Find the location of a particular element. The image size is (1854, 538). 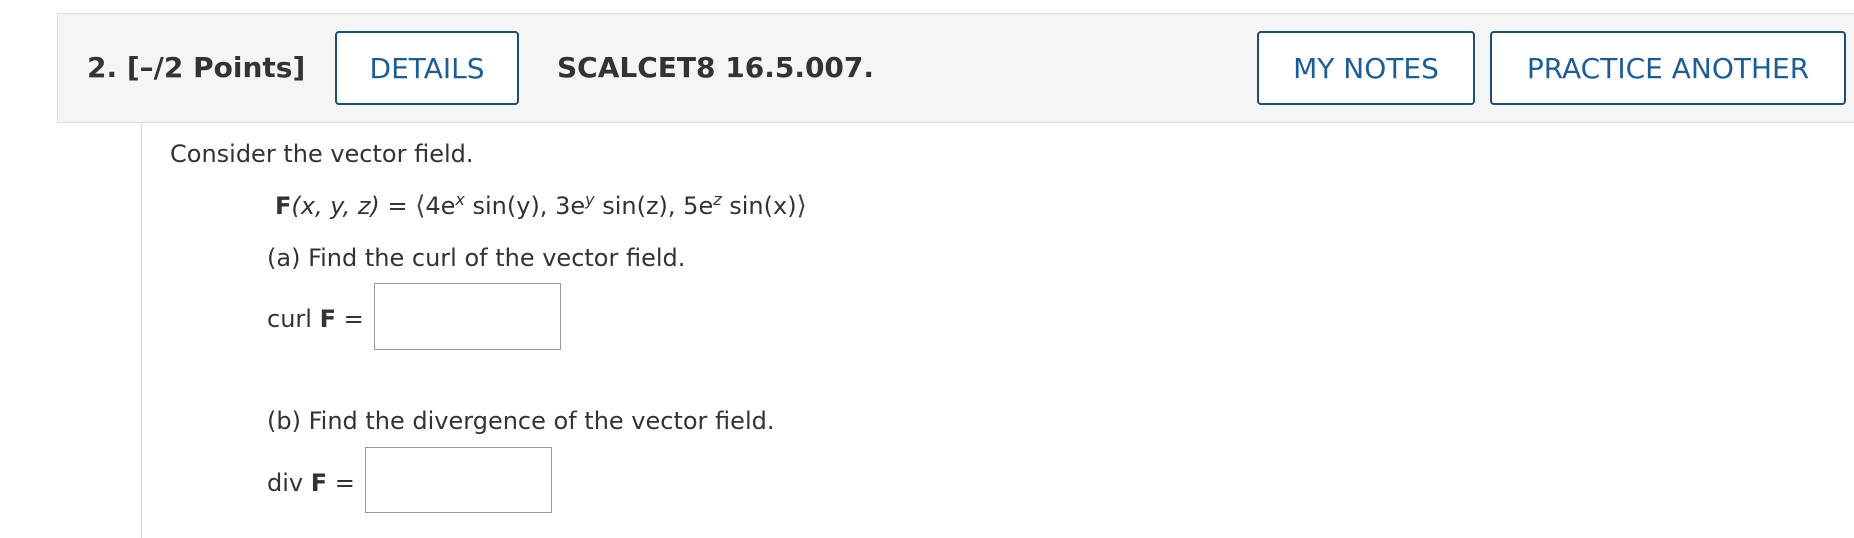

div-word: div is located at coordinates (285, 483).